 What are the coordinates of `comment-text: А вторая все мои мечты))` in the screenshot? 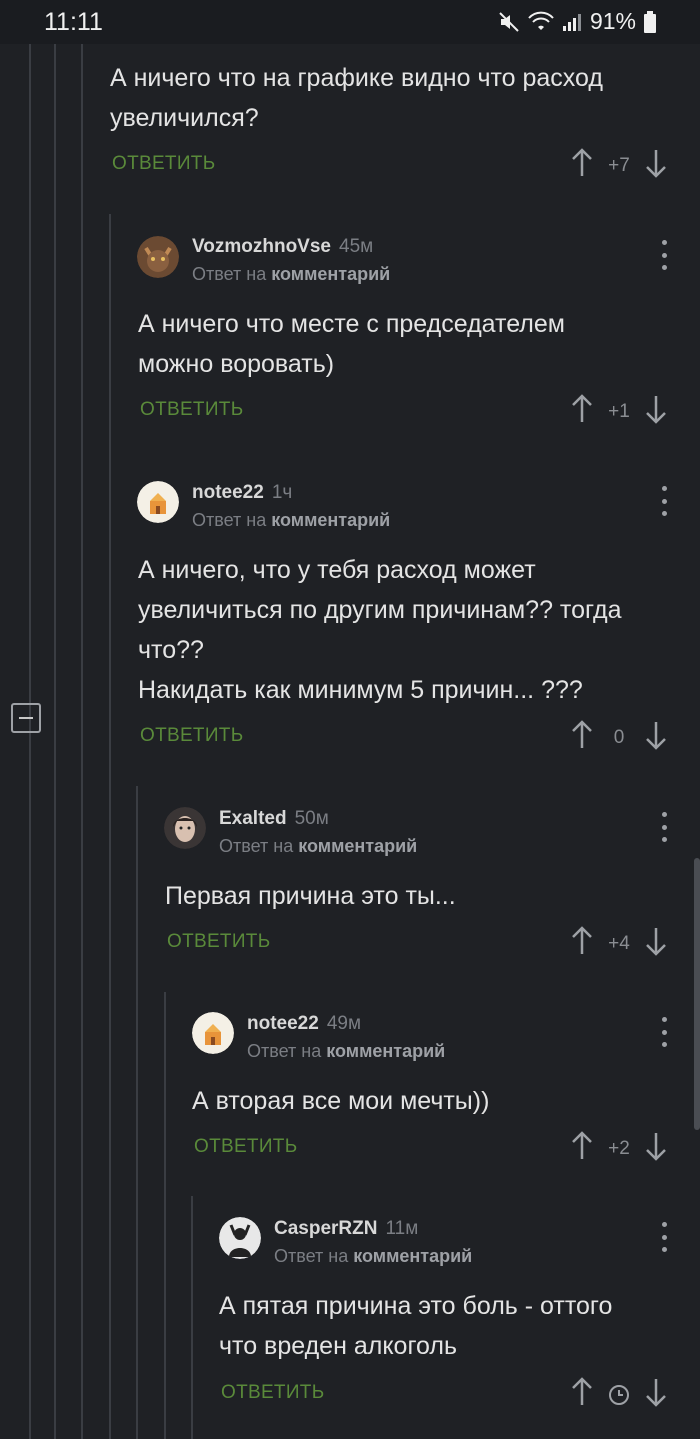 It's located at (341, 1101).